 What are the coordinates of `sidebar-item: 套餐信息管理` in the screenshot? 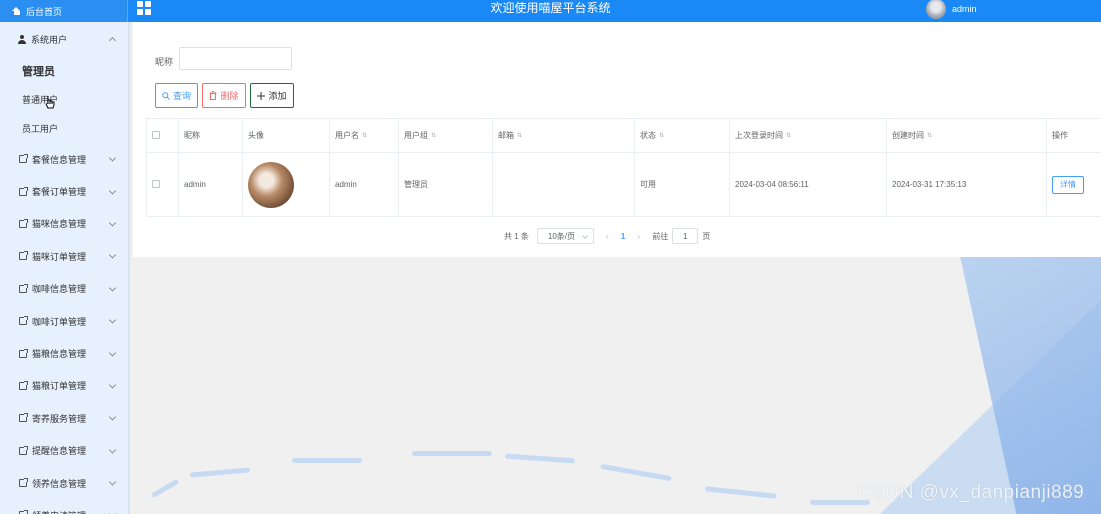 It's located at (64, 159).